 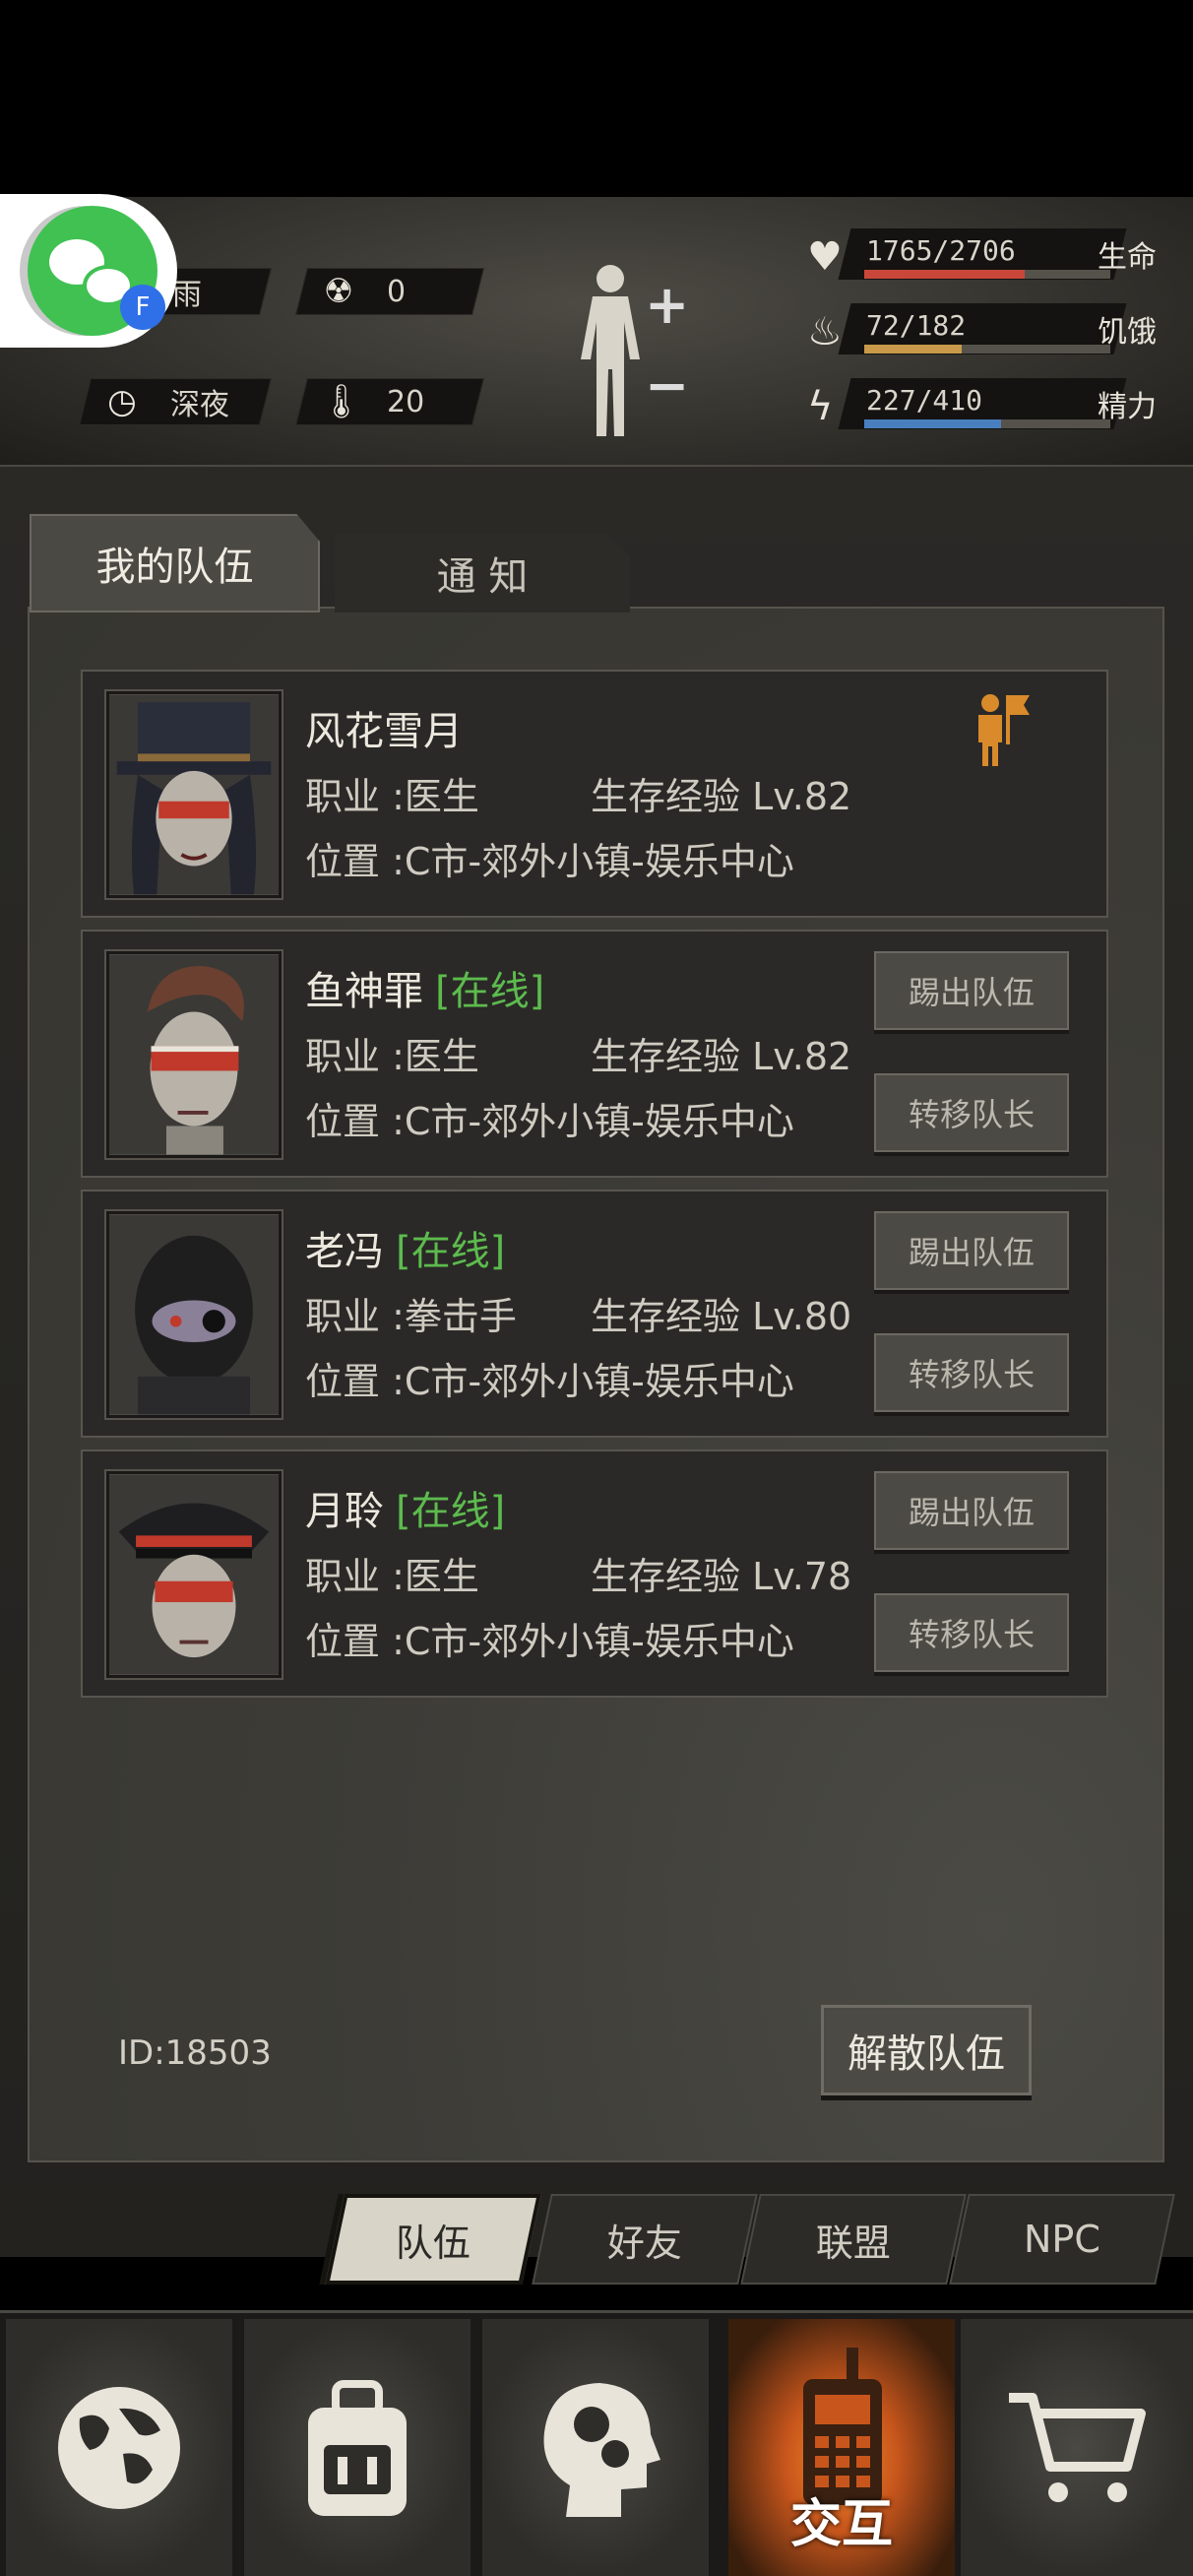 I want to click on stomach-icon: ♨, so click(x=825, y=331).